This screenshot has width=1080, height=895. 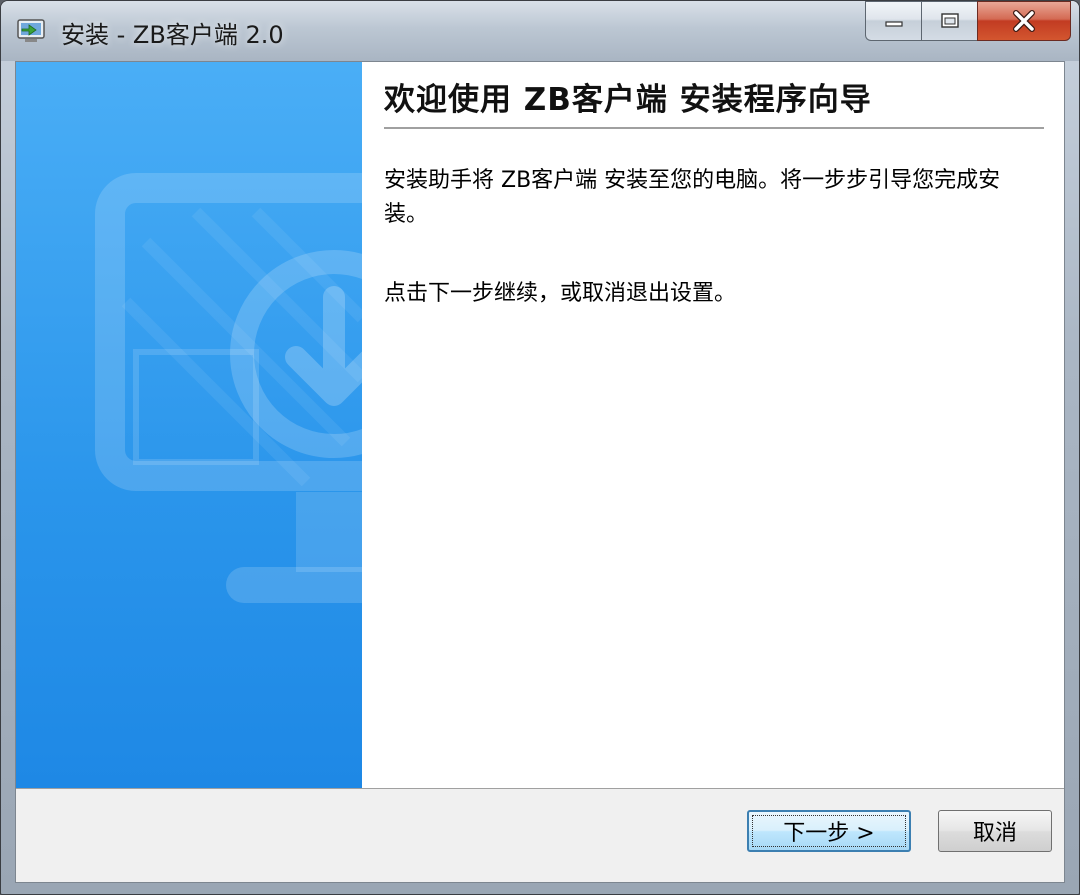 I want to click on minimize-button, so click(x=893, y=21).